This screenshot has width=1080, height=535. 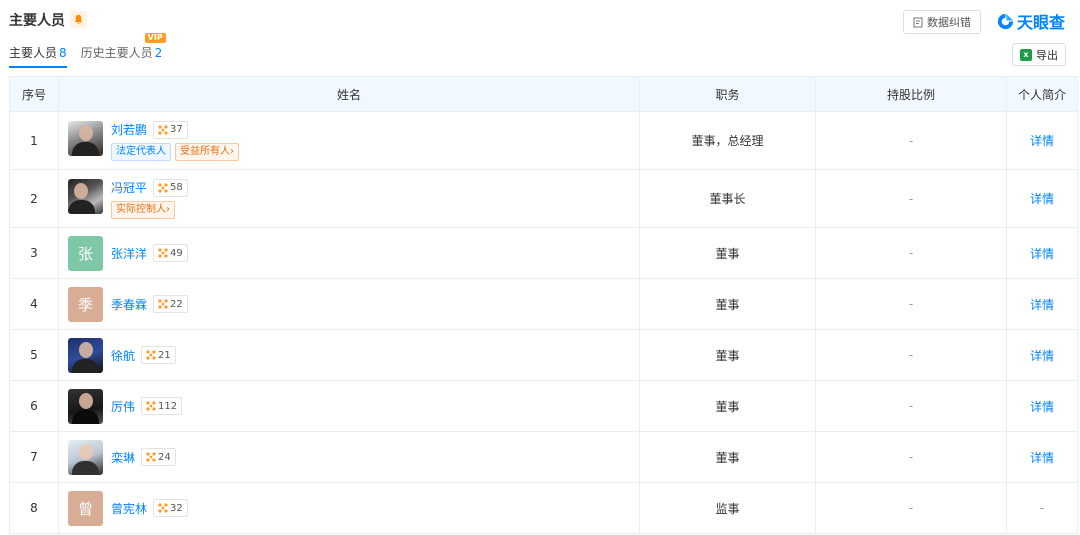 I want to click on relation-count: 49, so click(x=176, y=253).